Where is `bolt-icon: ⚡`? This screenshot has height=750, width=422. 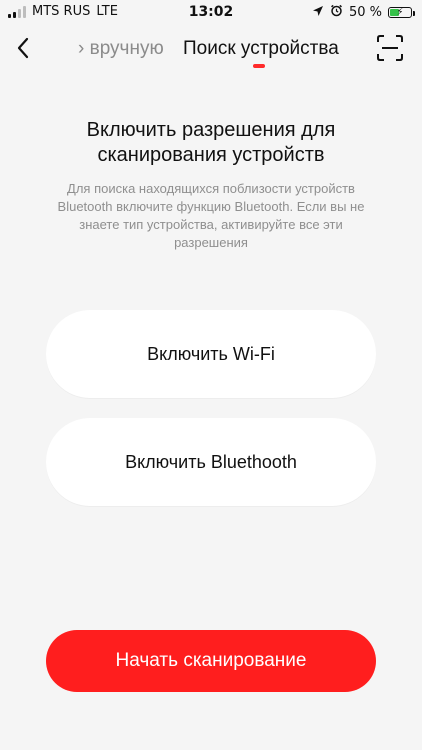 bolt-icon: ⚡ is located at coordinates (400, 12).